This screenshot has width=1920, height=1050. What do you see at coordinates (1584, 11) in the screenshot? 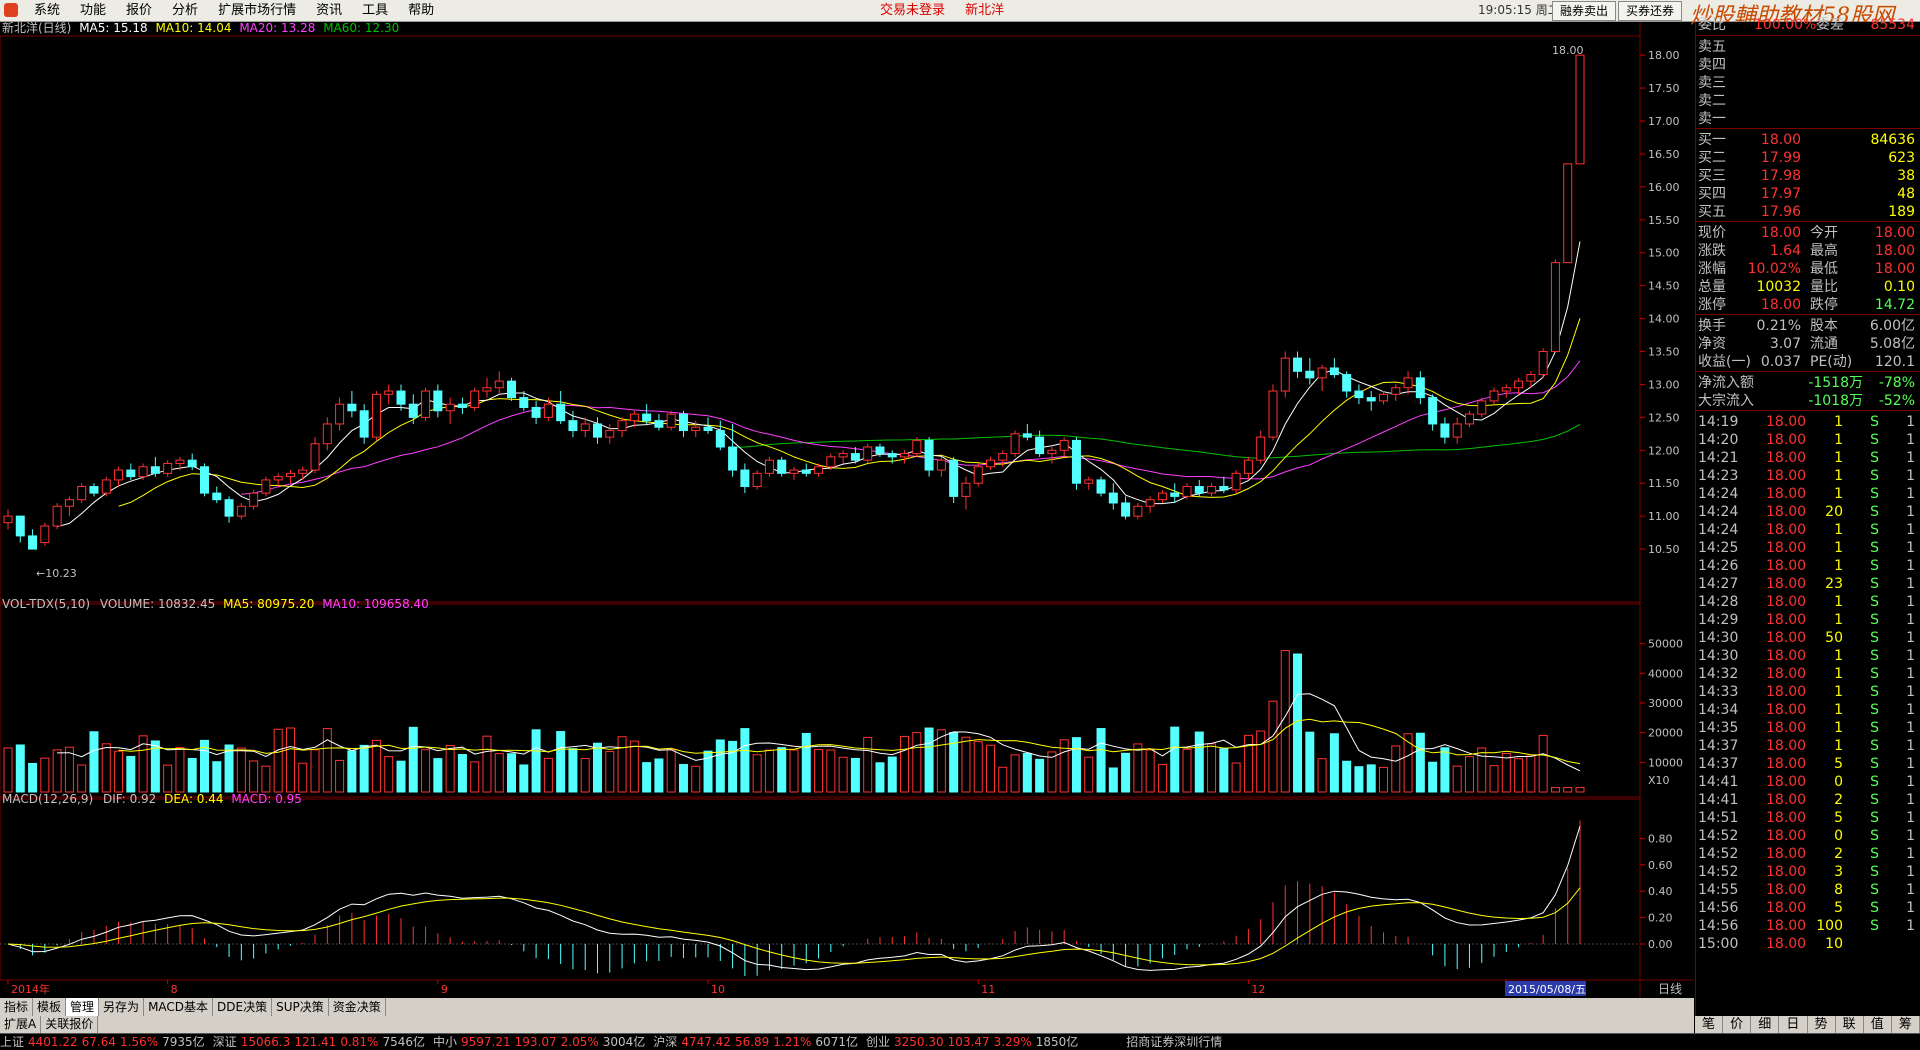
I see `margin-sell-button: 融券卖出` at bounding box center [1584, 11].